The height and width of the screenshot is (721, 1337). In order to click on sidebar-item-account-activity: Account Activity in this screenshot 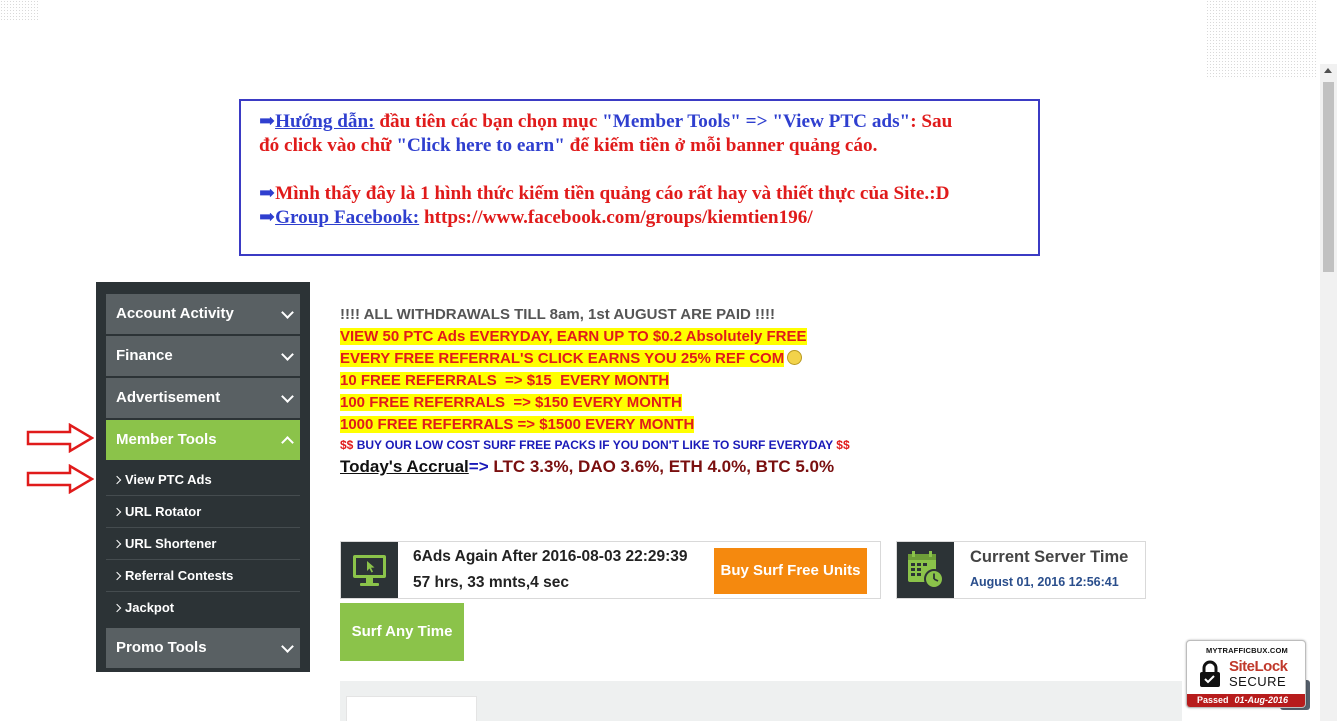, I will do `click(203, 314)`.